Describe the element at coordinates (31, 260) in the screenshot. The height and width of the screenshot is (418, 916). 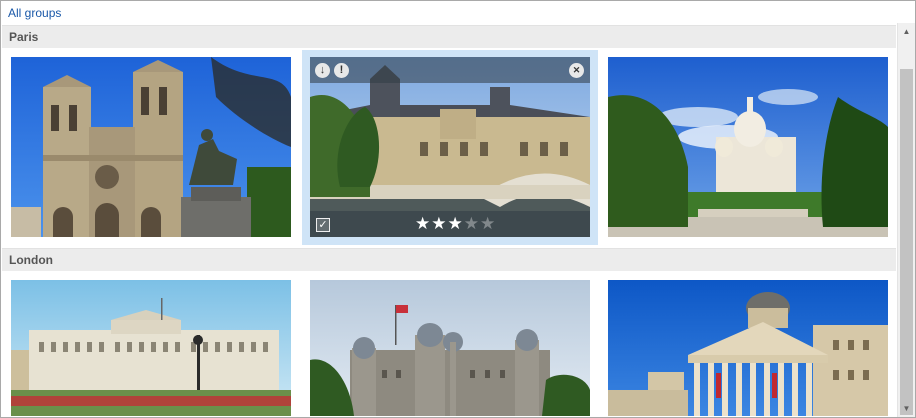
I see `group-title: London` at that location.